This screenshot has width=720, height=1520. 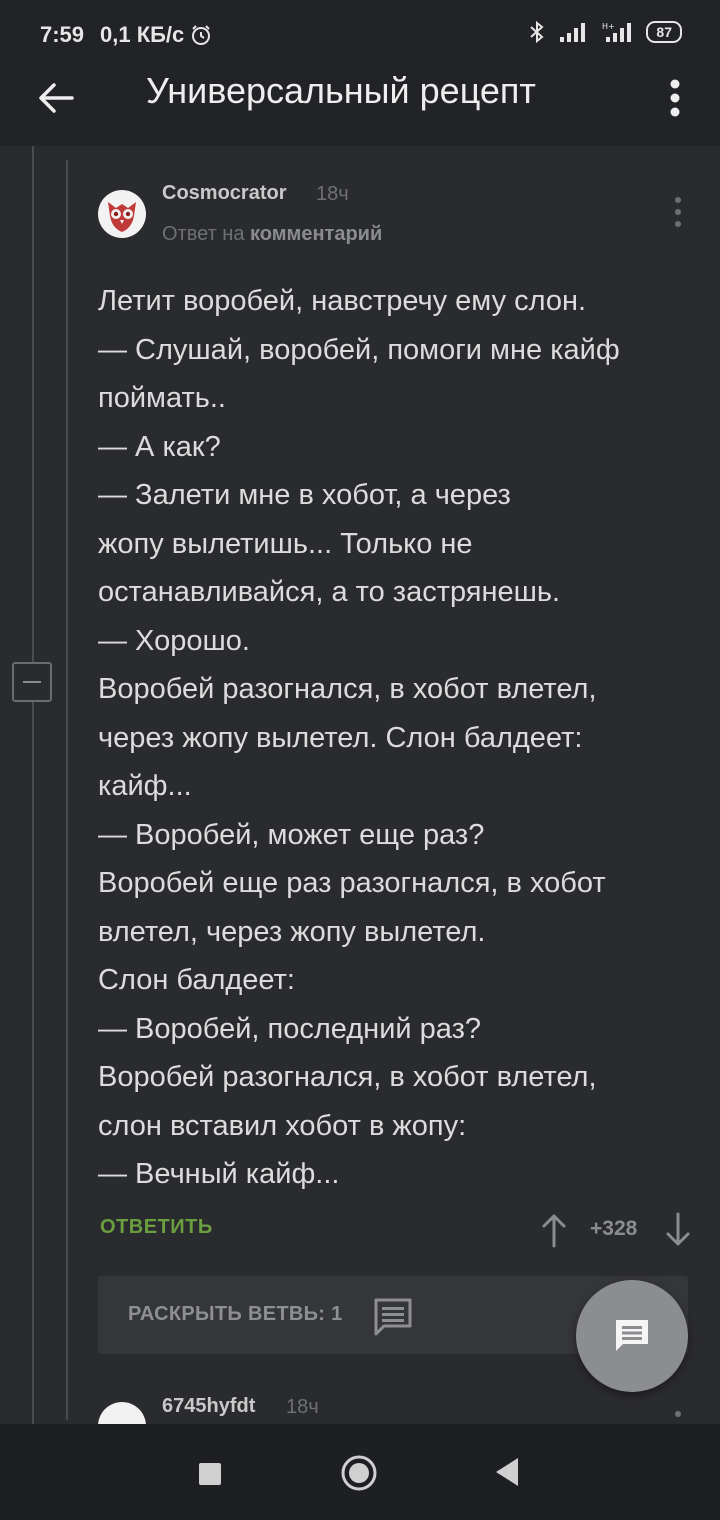 I want to click on nav-back-icon, so click(x=507, y=1472).